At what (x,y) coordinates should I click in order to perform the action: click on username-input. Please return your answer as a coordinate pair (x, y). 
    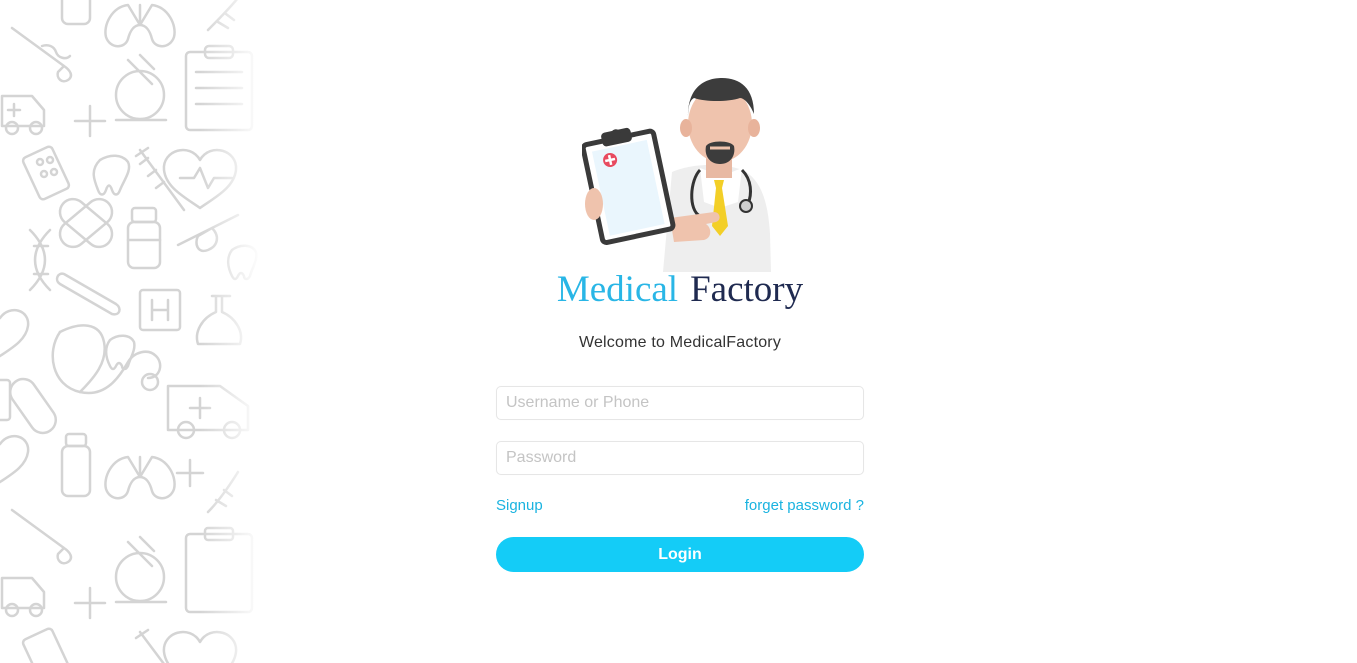
    Looking at the image, I should click on (680, 403).